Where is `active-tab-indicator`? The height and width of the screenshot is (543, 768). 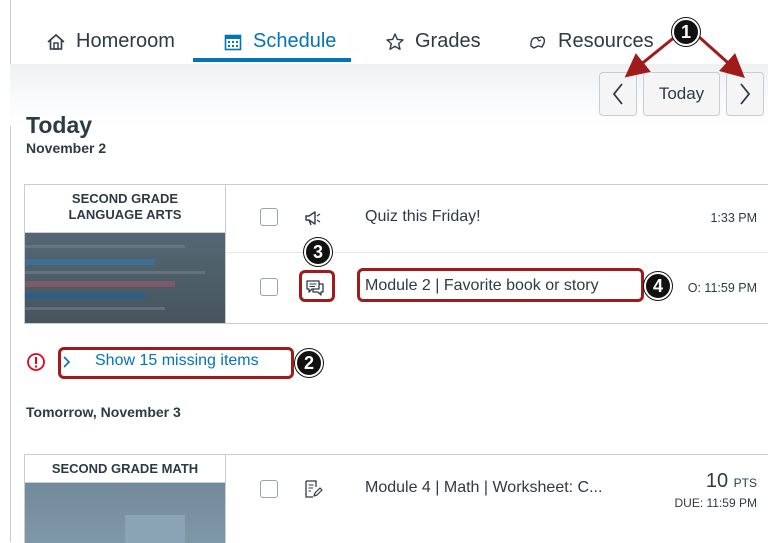 active-tab-indicator is located at coordinates (272, 60).